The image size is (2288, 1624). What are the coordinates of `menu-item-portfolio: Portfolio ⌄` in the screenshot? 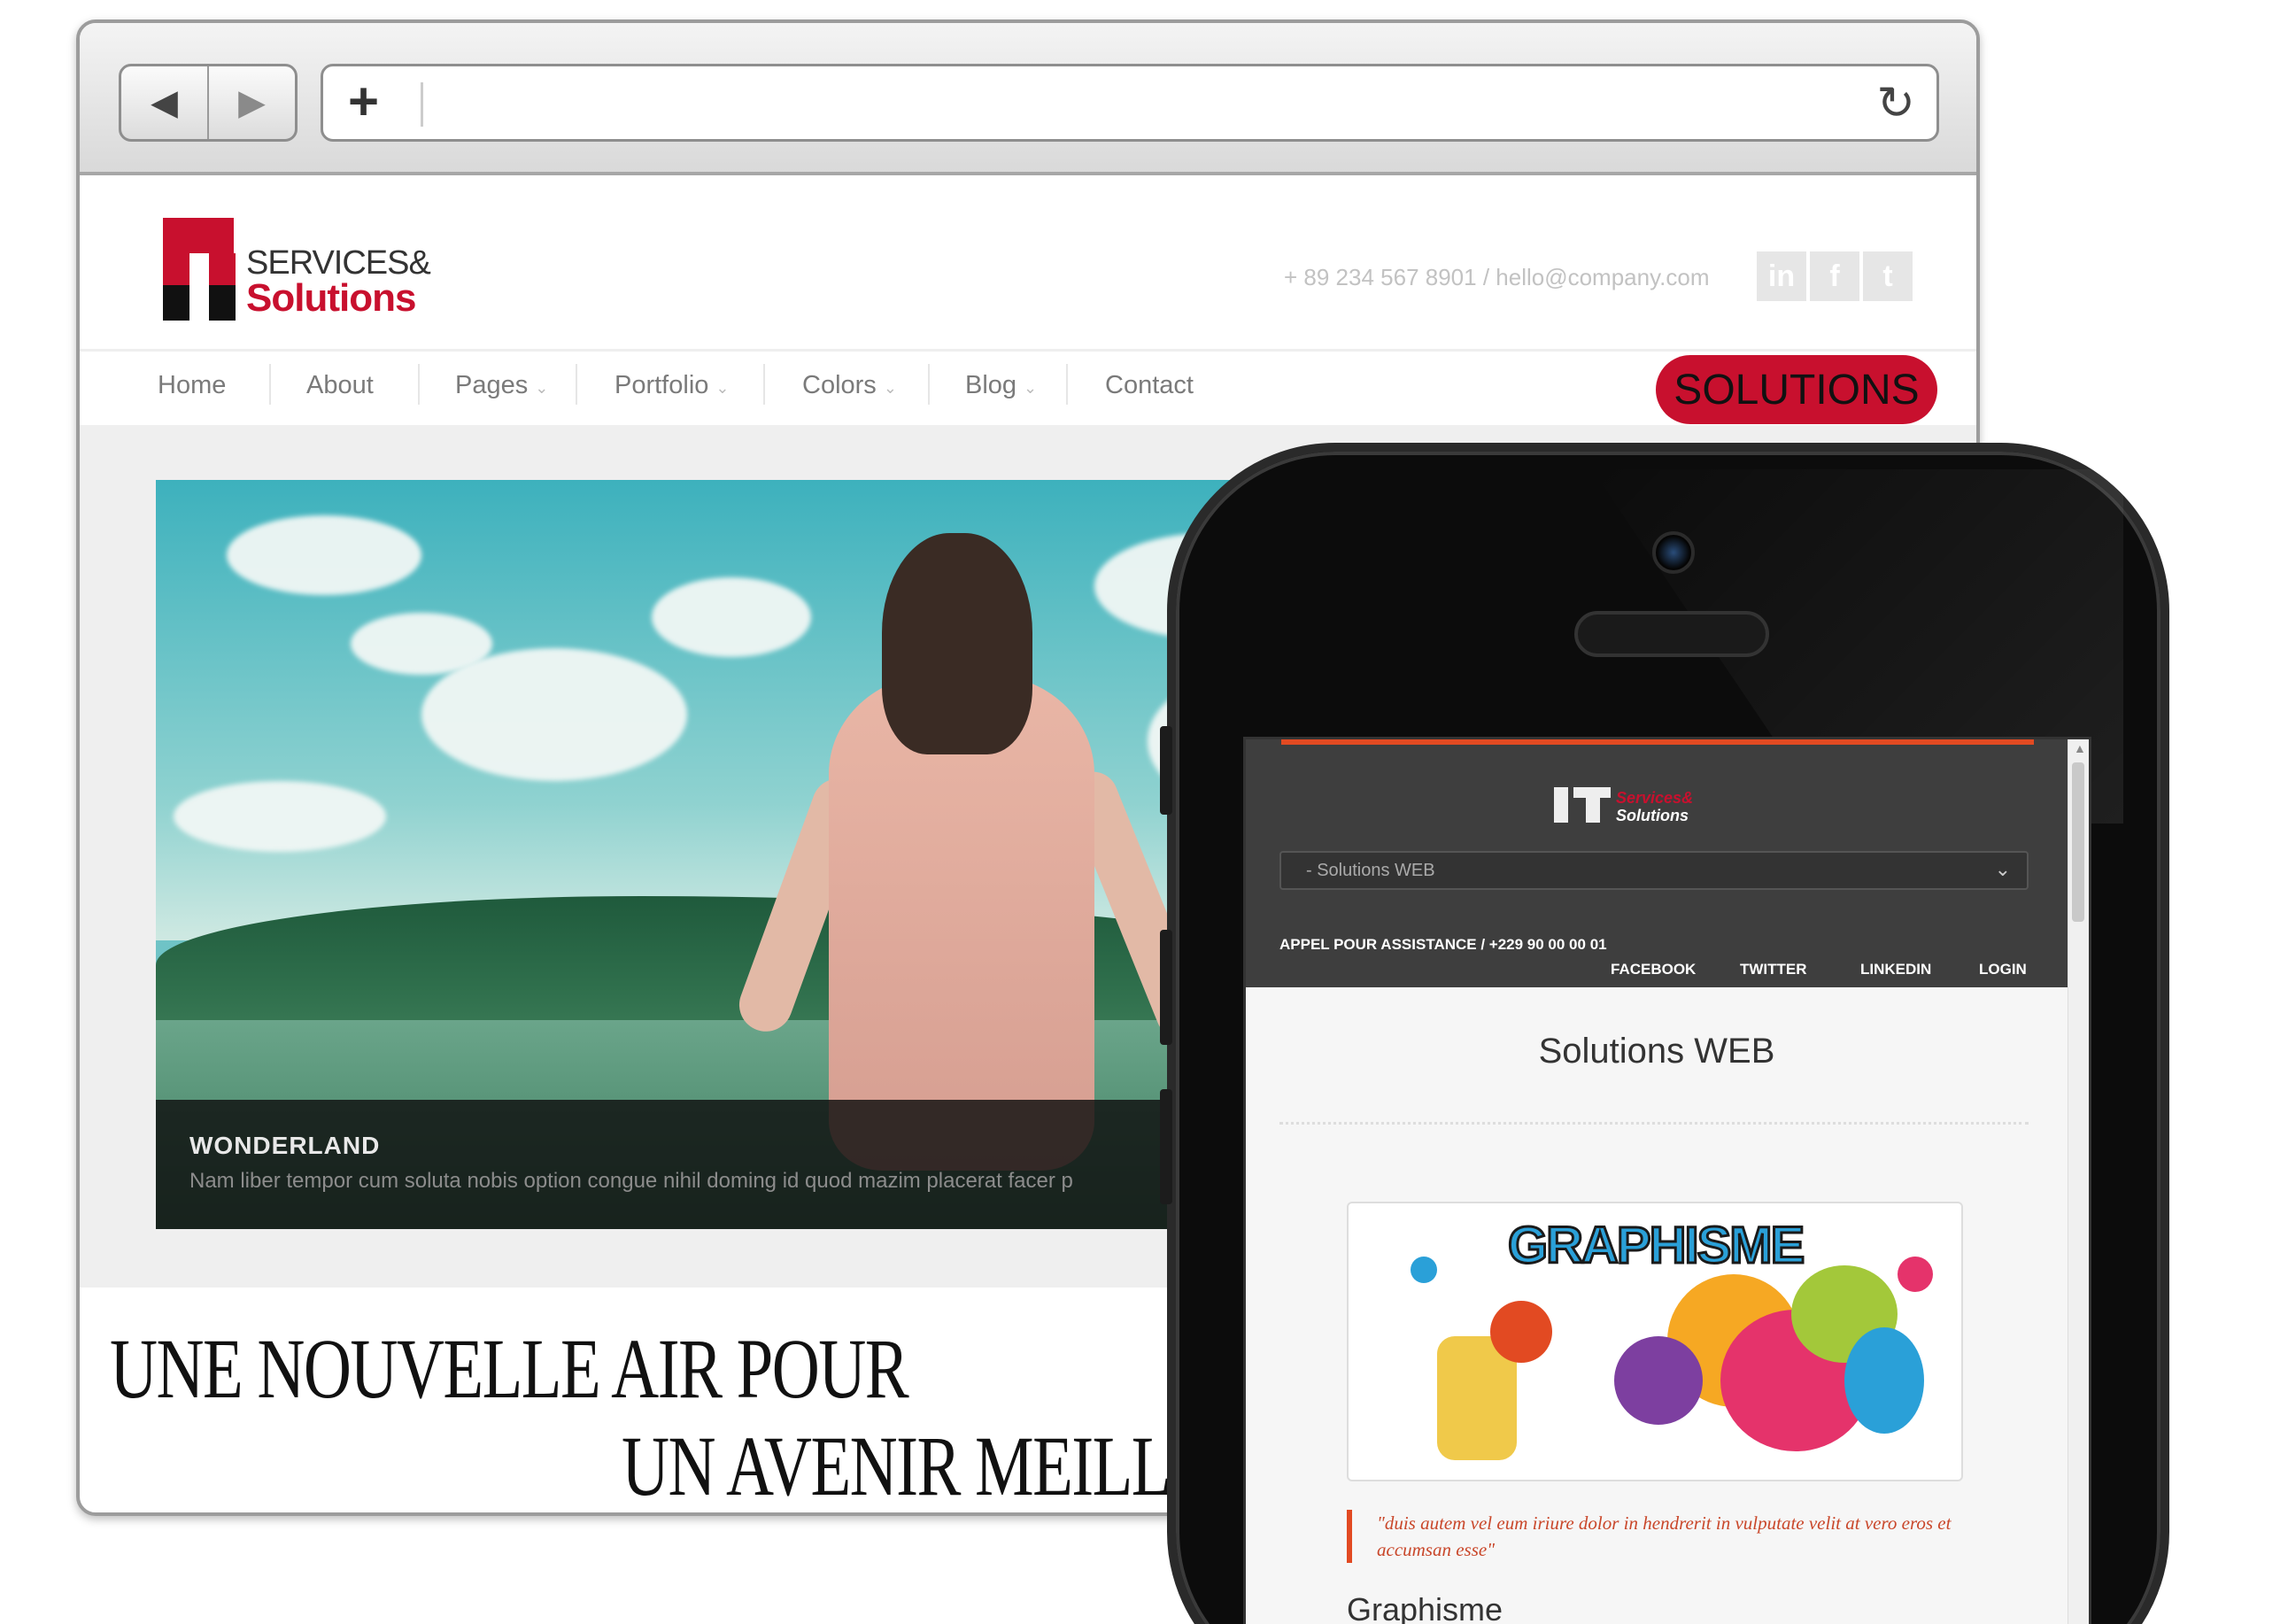 It's located at (672, 386).